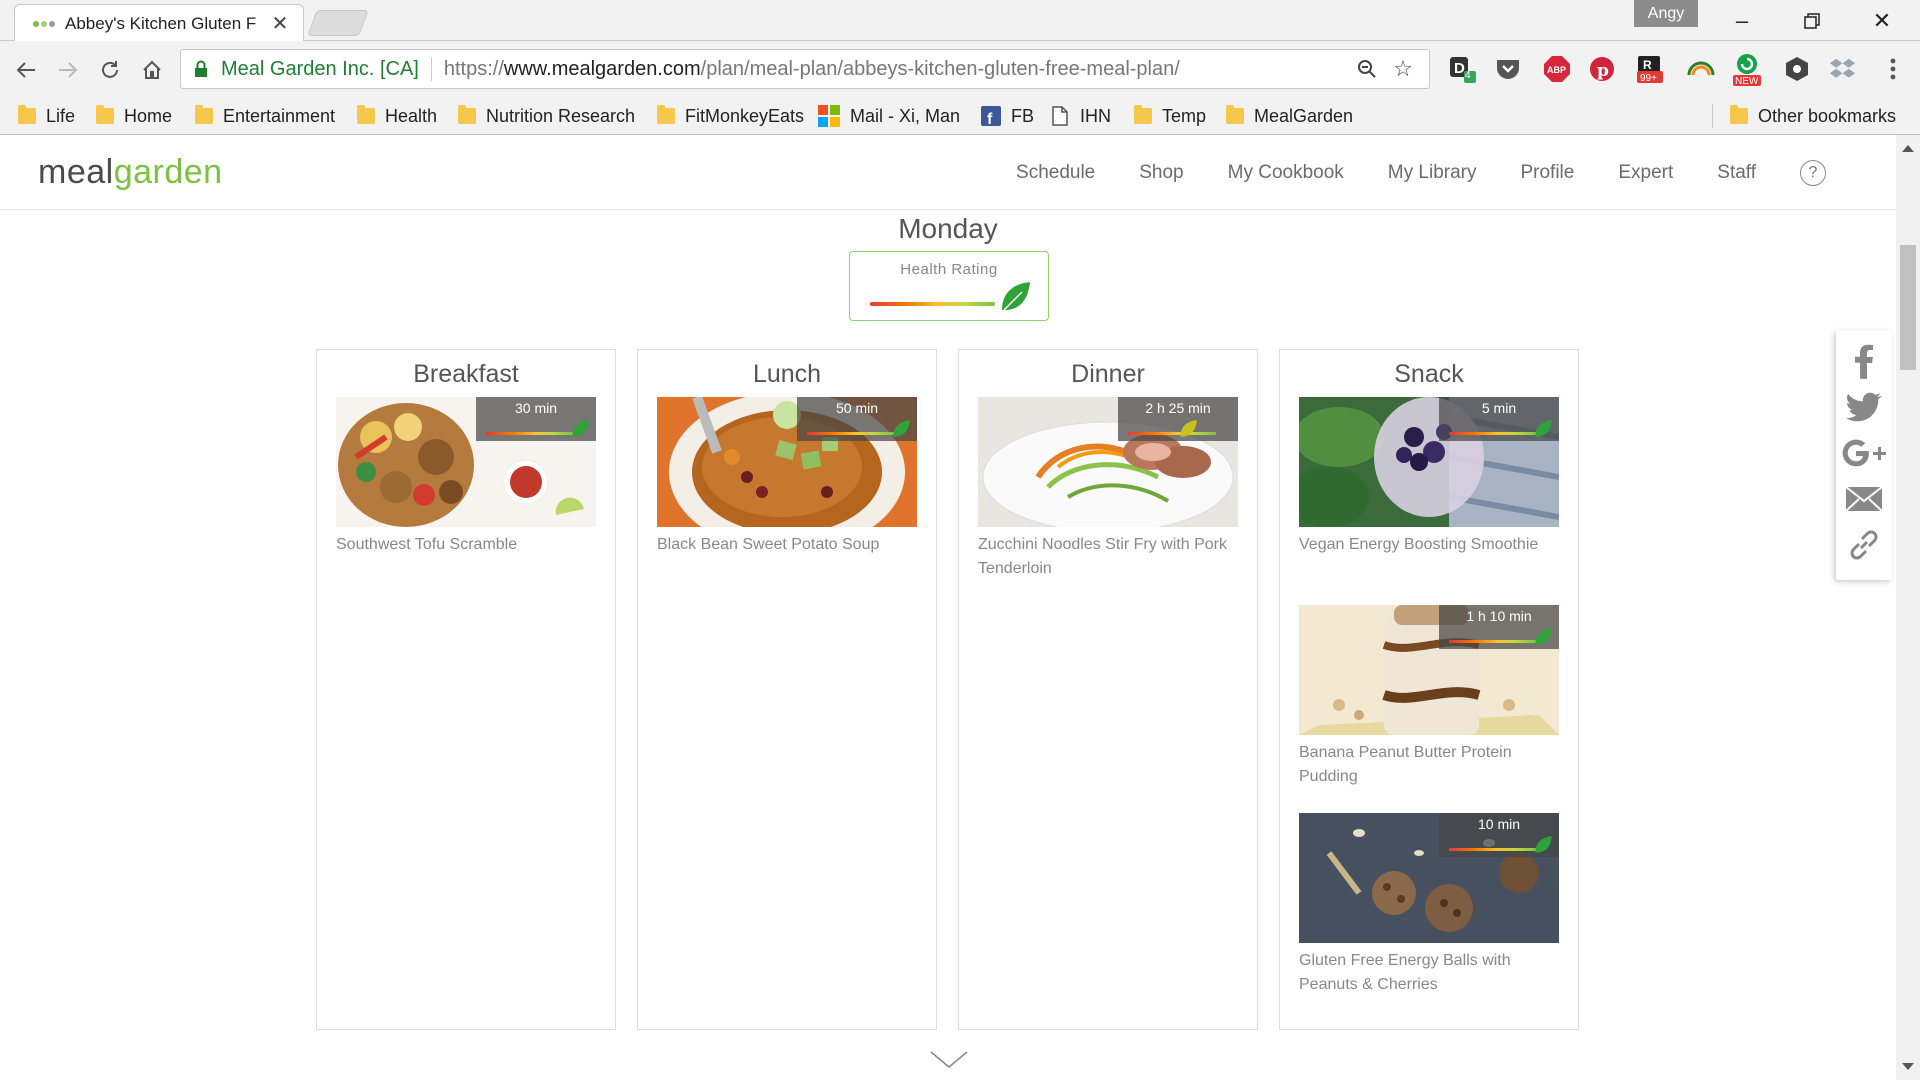 Image resolution: width=1920 pixels, height=1080 pixels. I want to click on google-plus-icon, so click(1864, 453).